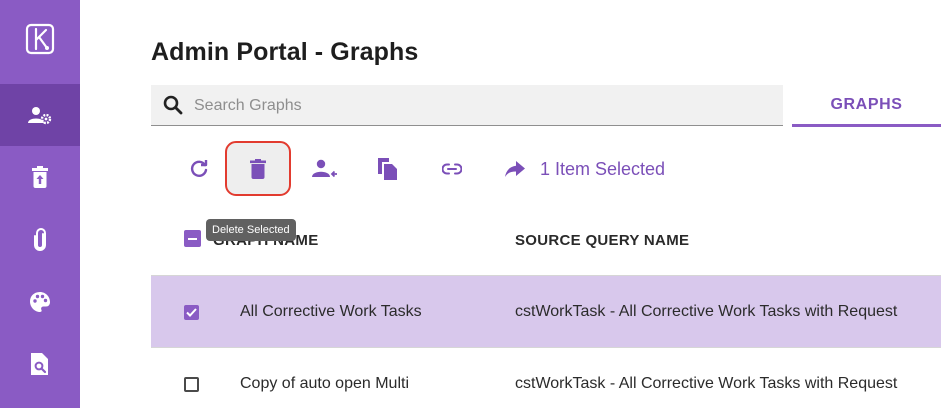 The image size is (941, 419). Describe the element at coordinates (173, 105) in the screenshot. I see `search-icon` at that location.